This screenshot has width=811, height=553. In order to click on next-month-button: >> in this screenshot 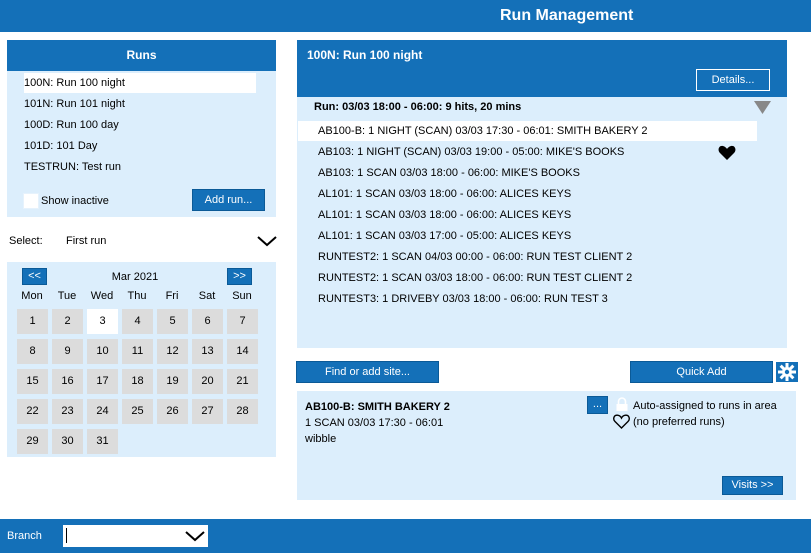, I will do `click(239, 276)`.